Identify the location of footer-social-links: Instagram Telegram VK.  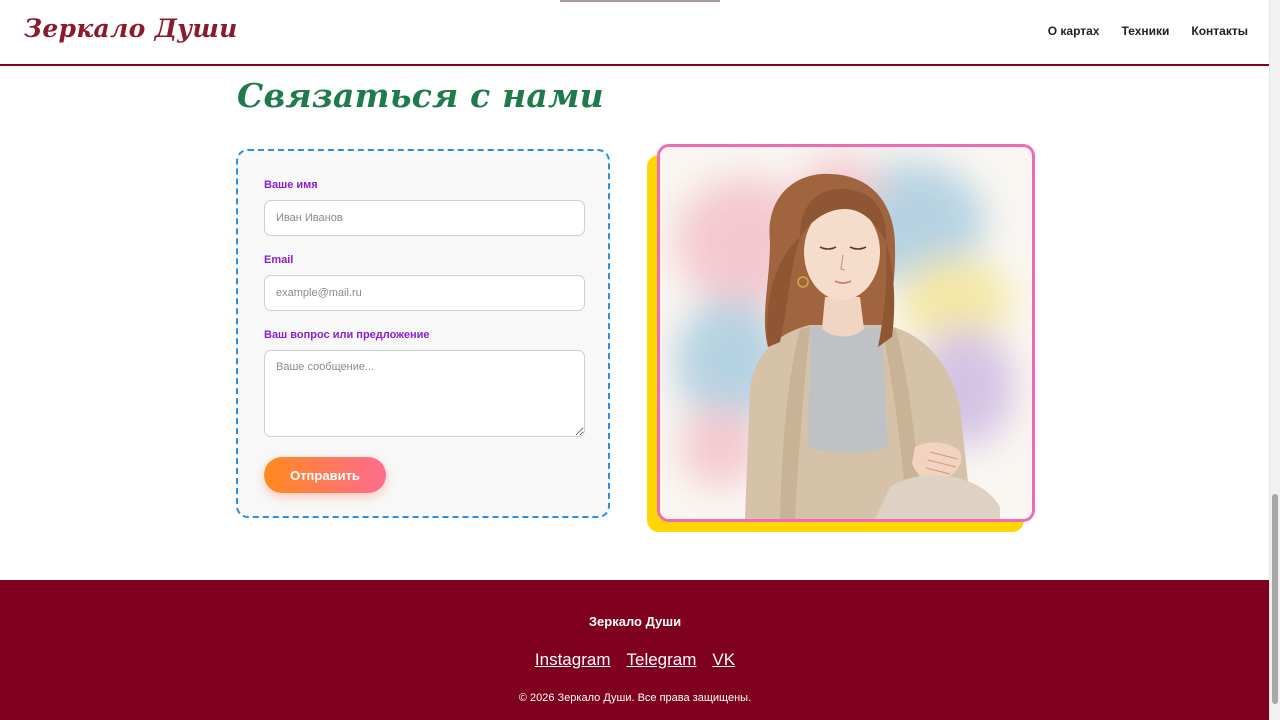
(635, 660).